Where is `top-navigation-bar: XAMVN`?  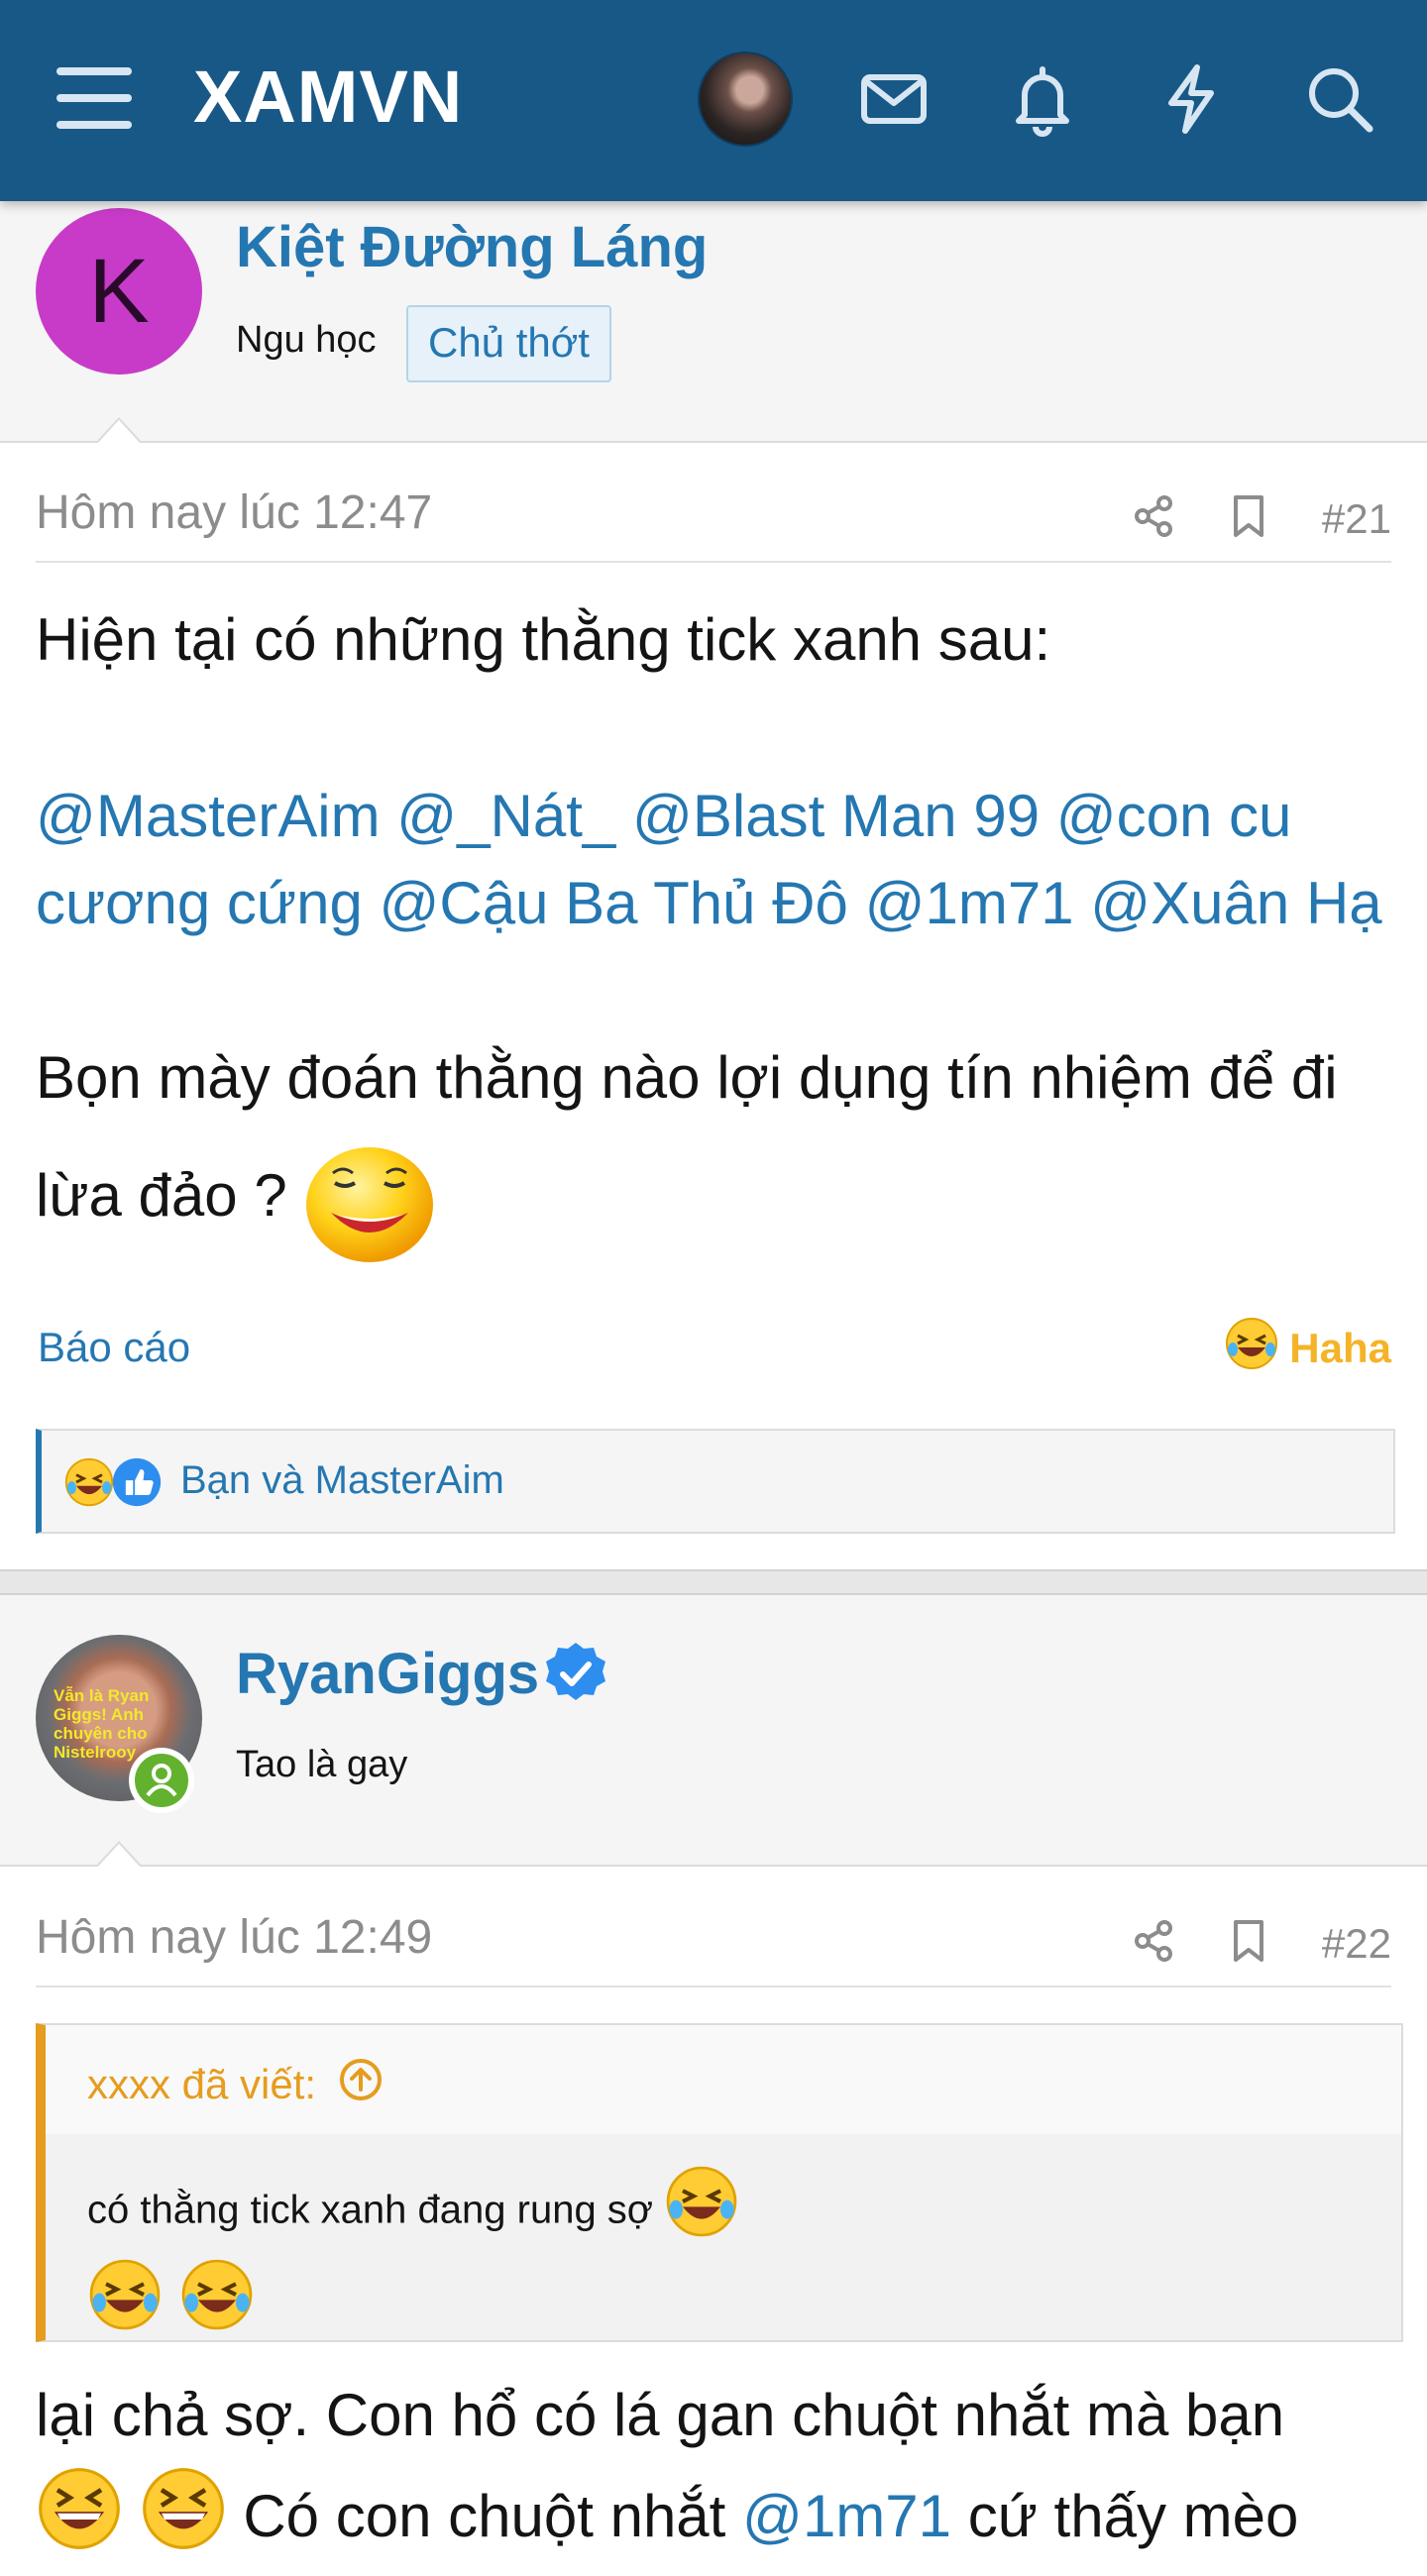
top-navigation-bar: XAMVN is located at coordinates (713, 100).